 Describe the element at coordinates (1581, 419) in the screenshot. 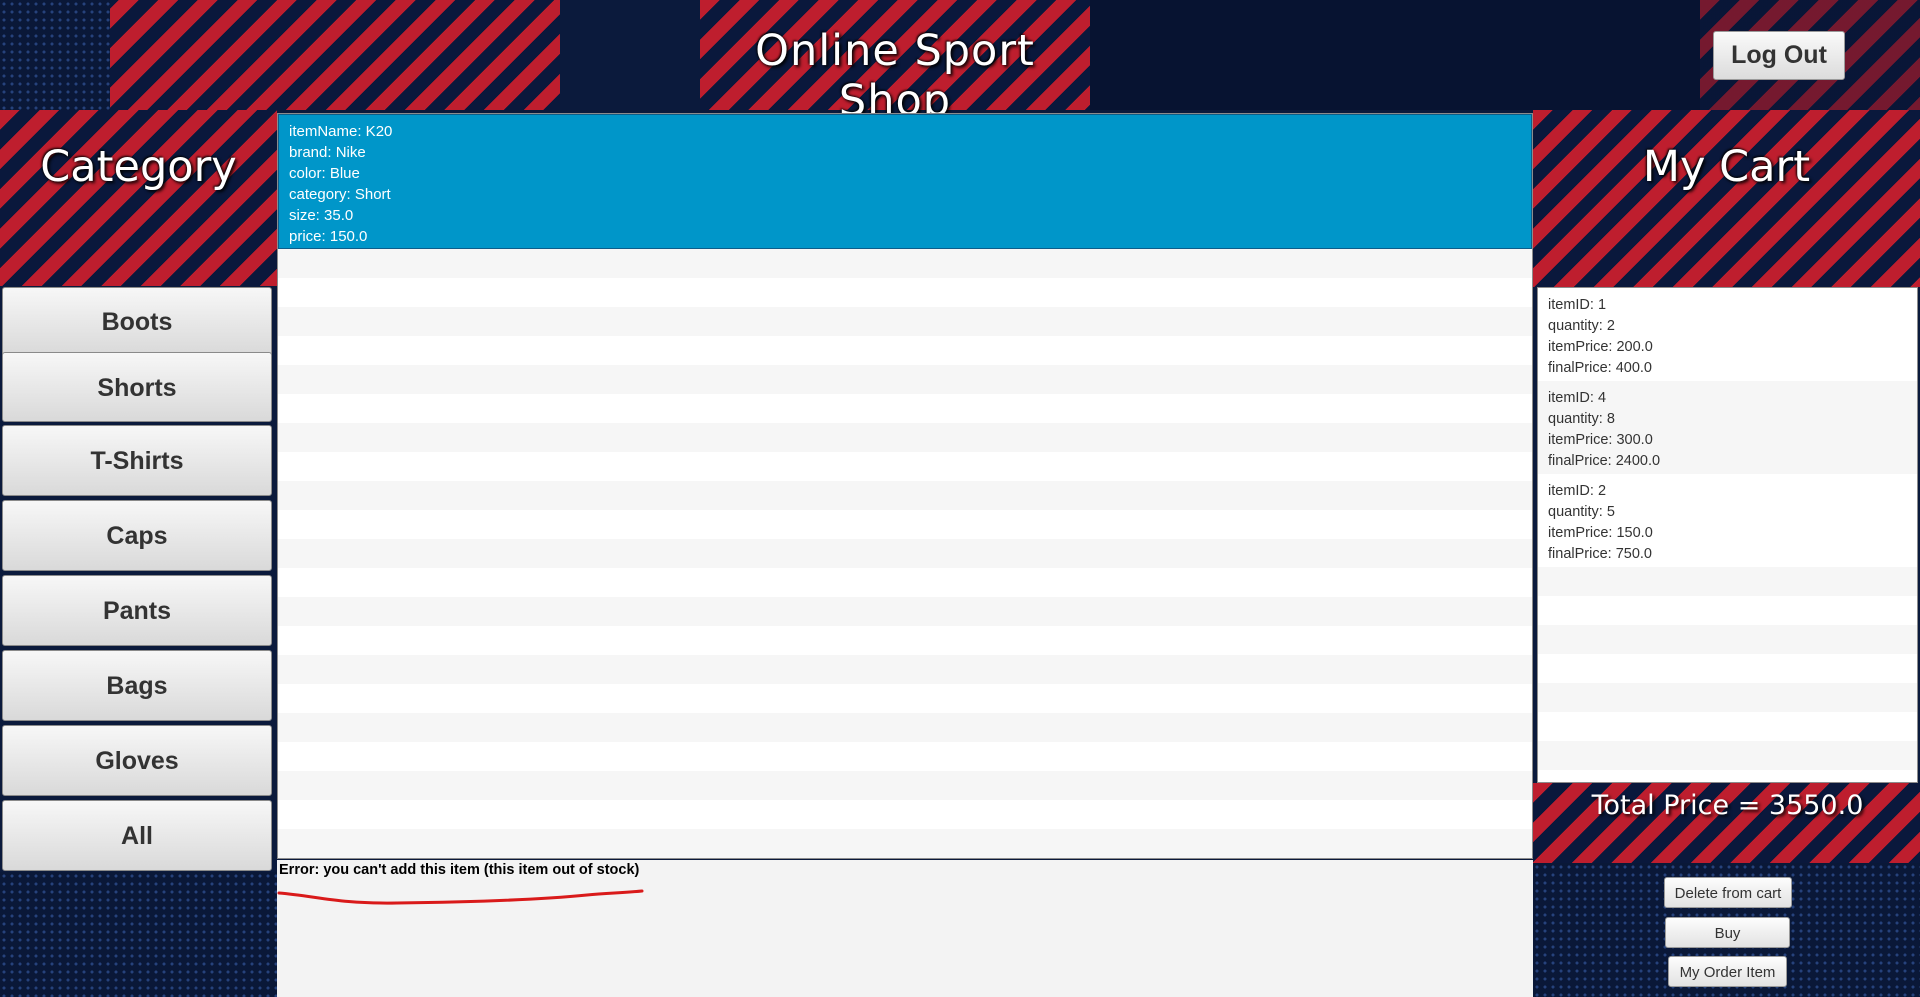

I see `cart-item-quantity: quantity: 8` at that location.